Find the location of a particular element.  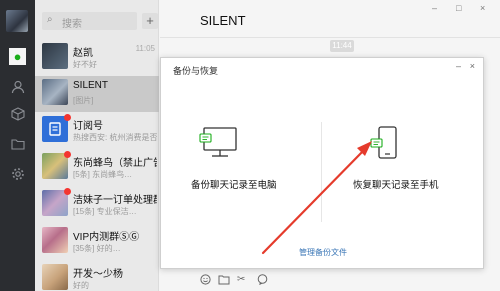

conversation-name: SILENT is located at coordinates (91, 85).